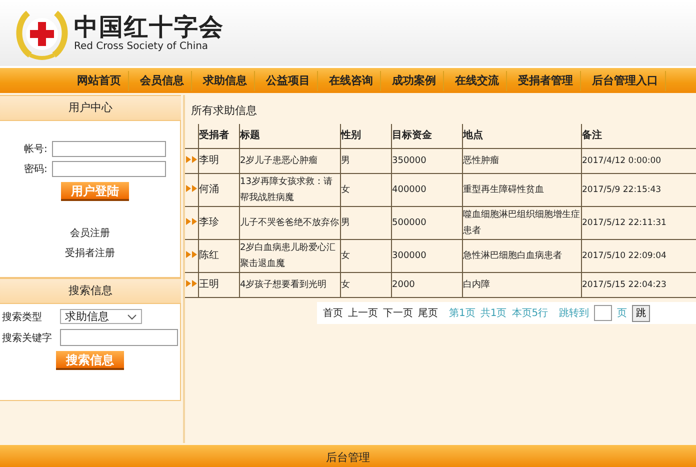 This screenshot has height=467, width=696. I want to click on table-cell: 2岁白血病患儿盼爱心汇聚击退血魔, so click(290, 256).